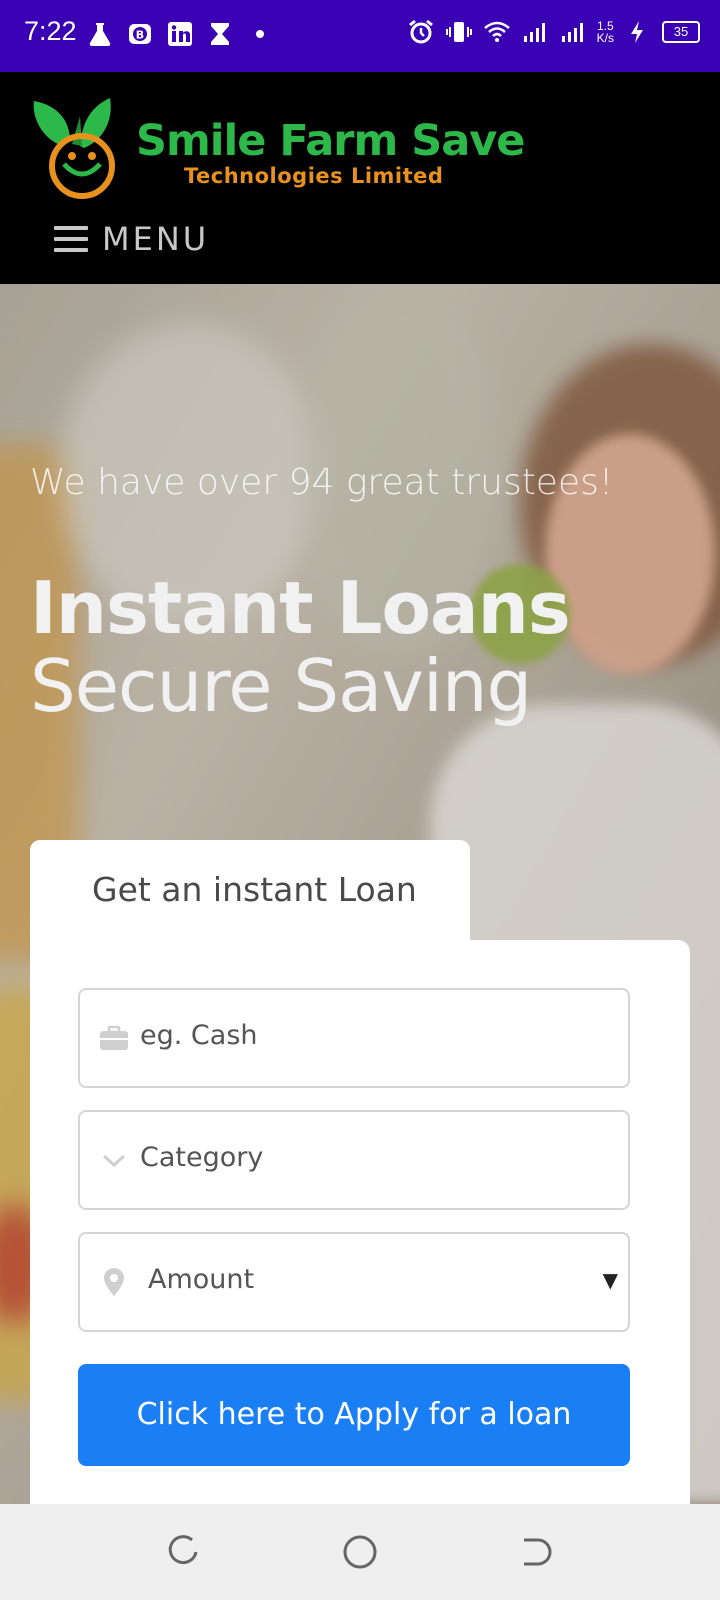 The width and height of the screenshot is (720, 1600). What do you see at coordinates (114, 1161) in the screenshot?
I see `chevron-down-icon` at bounding box center [114, 1161].